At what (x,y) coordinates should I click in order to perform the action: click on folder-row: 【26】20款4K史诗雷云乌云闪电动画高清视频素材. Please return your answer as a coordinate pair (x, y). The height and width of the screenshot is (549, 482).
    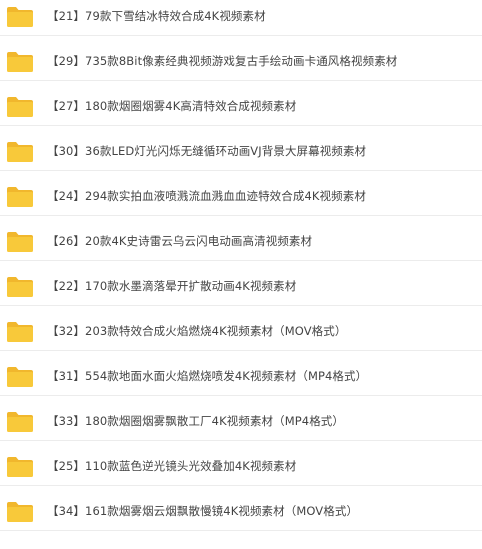
    Looking at the image, I should click on (241, 238).